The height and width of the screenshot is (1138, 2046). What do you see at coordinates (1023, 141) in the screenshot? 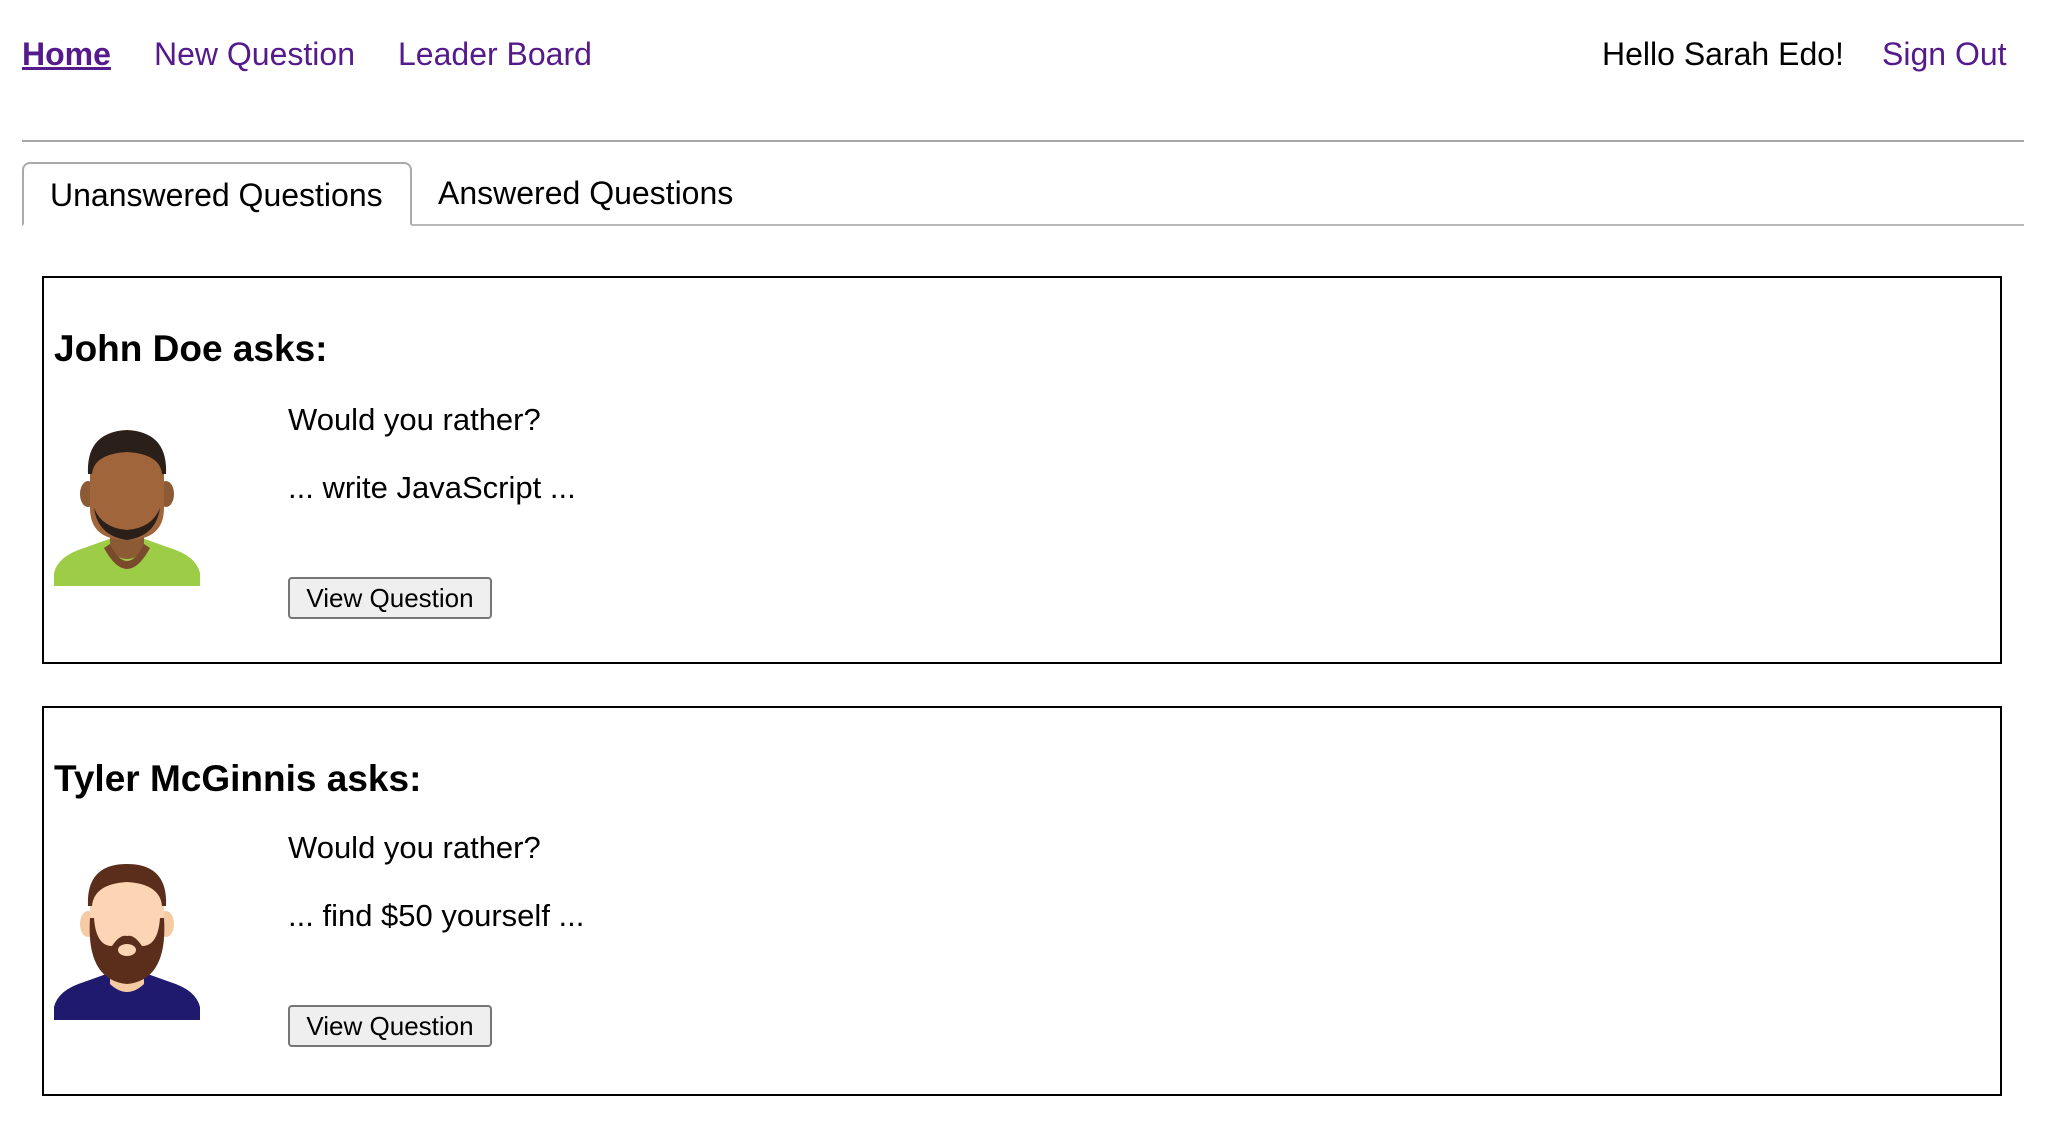
I see `nav-divider` at bounding box center [1023, 141].